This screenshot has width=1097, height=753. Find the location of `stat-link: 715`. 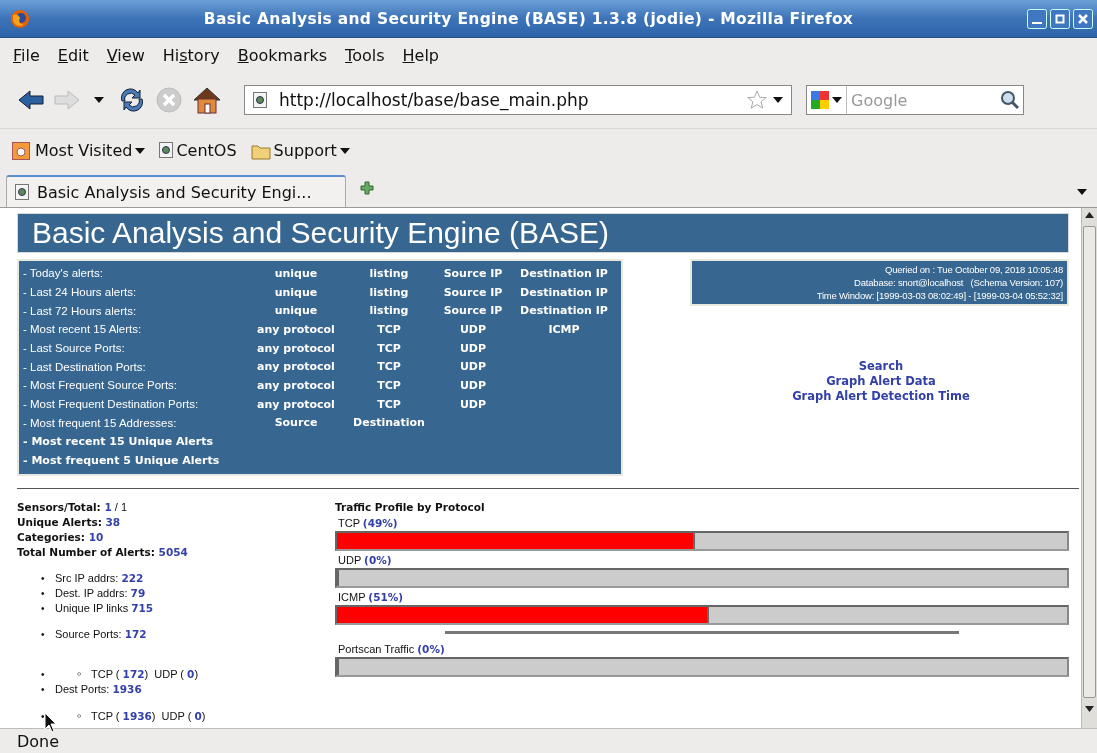

stat-link: 715 is located at coordinates (142, 607).